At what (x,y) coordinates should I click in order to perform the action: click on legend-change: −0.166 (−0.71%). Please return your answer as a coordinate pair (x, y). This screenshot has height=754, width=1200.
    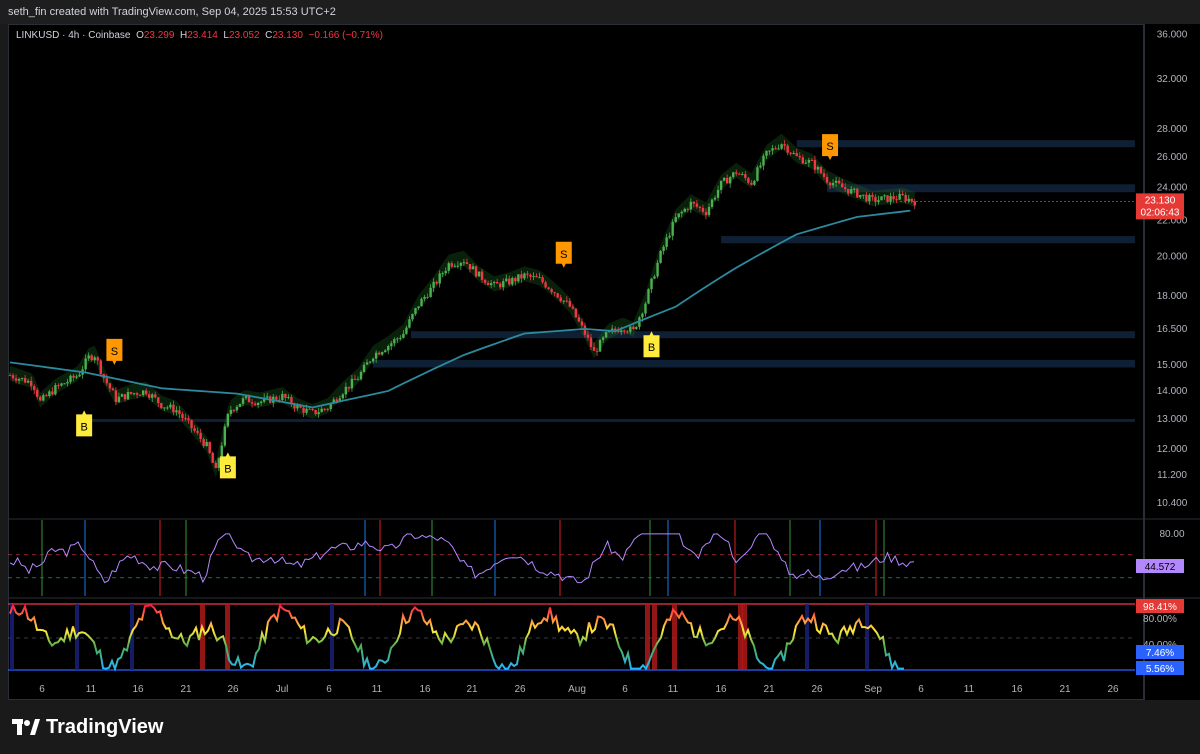
    Looking at the image, I should click on (346, 35).